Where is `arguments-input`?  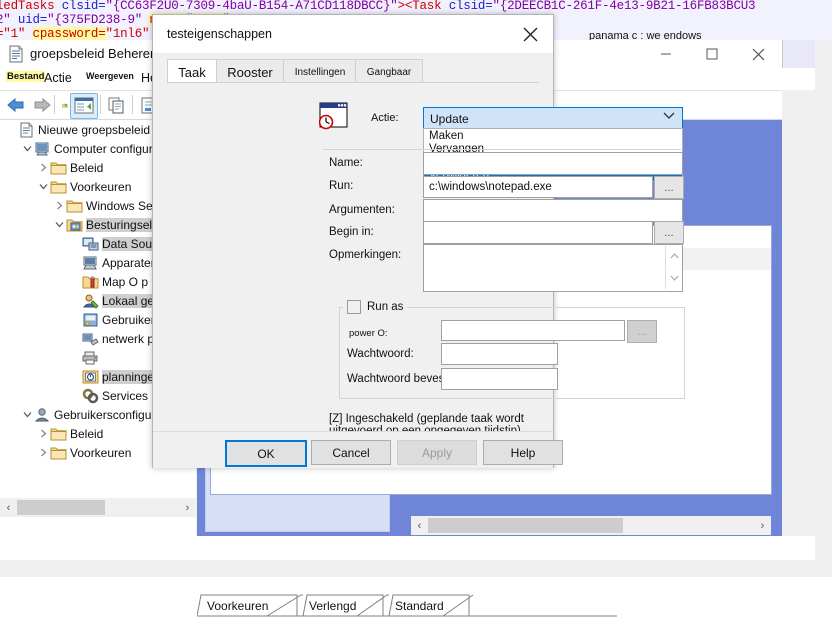 arguments-input is located at coordinates (553, 210).